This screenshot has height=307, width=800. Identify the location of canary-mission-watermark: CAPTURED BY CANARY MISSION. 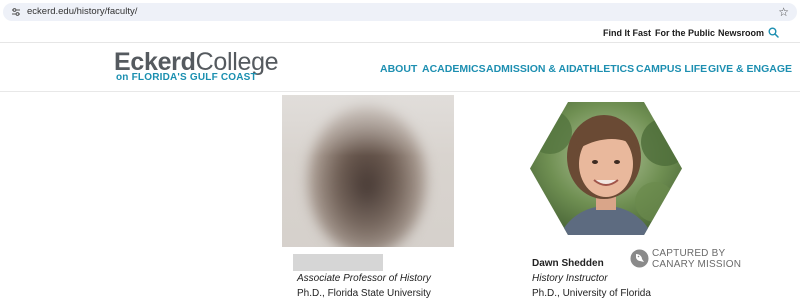
(690, 260).